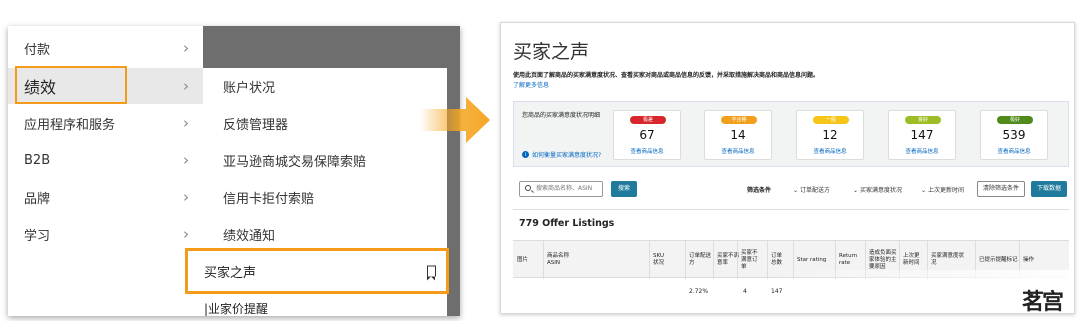  What do you see at coordinates (40, 87) in the screenshot?
I see `menu-item-label: 绩效` at bounding box center [40, 87].